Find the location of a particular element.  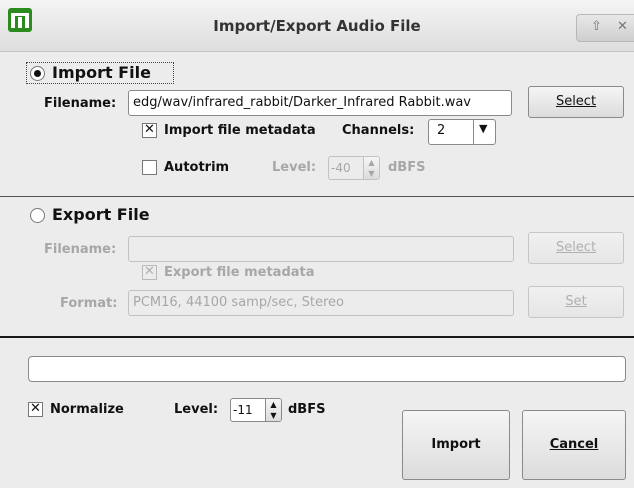

format-set-button: Set is located at coordinates (576, 302).